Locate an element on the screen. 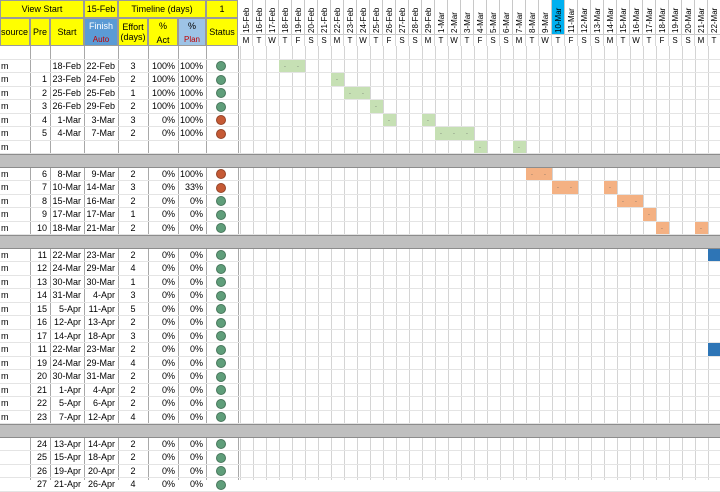  cell-plan: 33% is located at coordinates (192, 187).